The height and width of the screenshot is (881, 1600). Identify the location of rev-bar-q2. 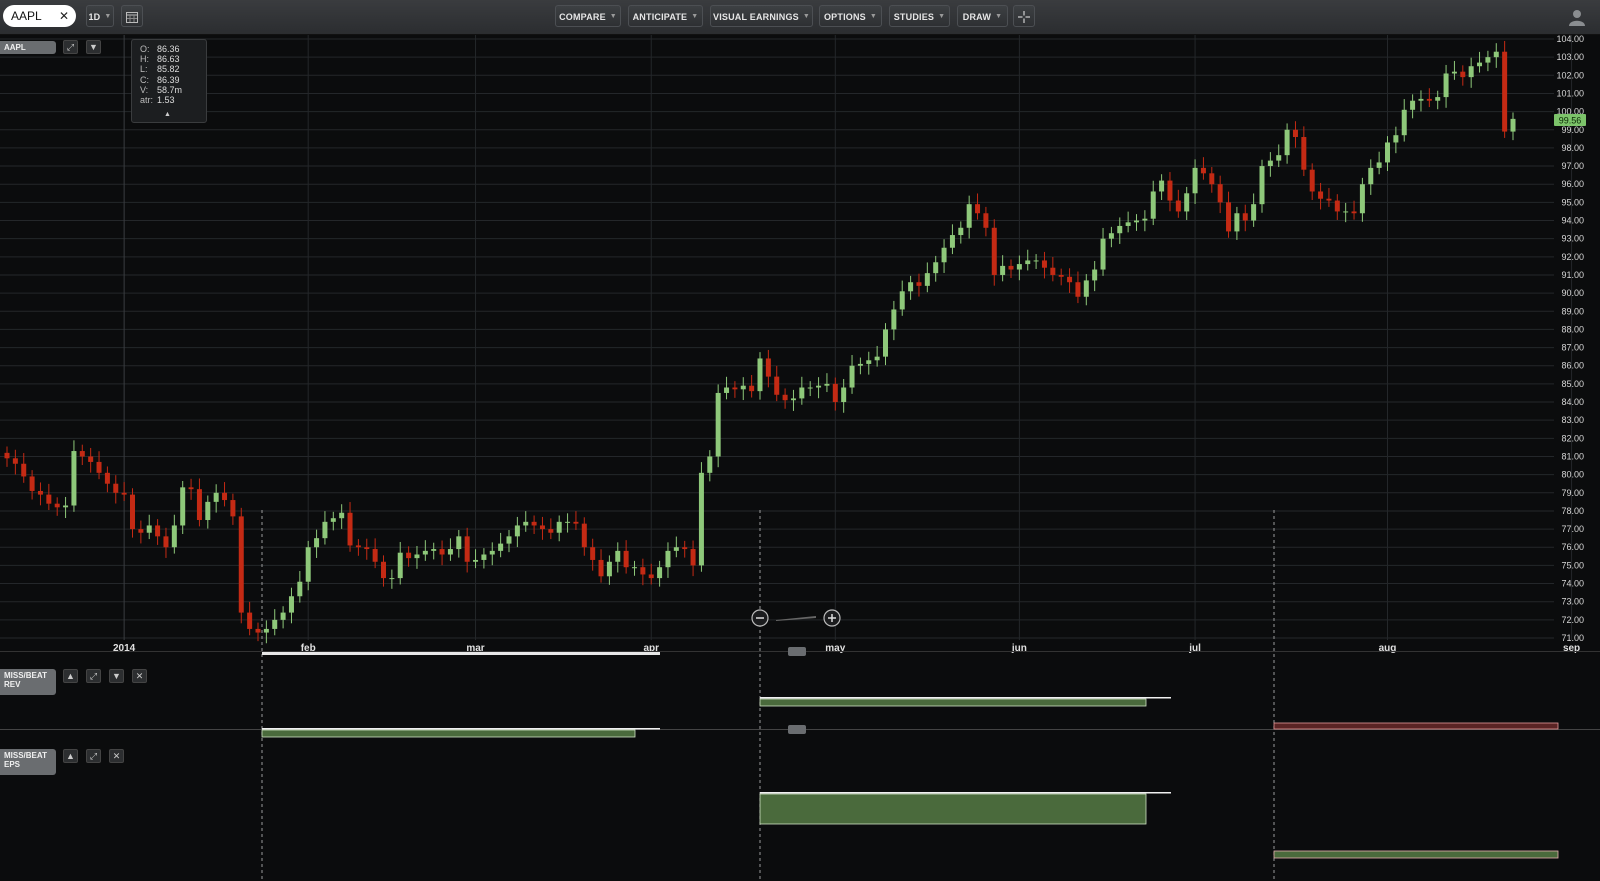
(953, 702).